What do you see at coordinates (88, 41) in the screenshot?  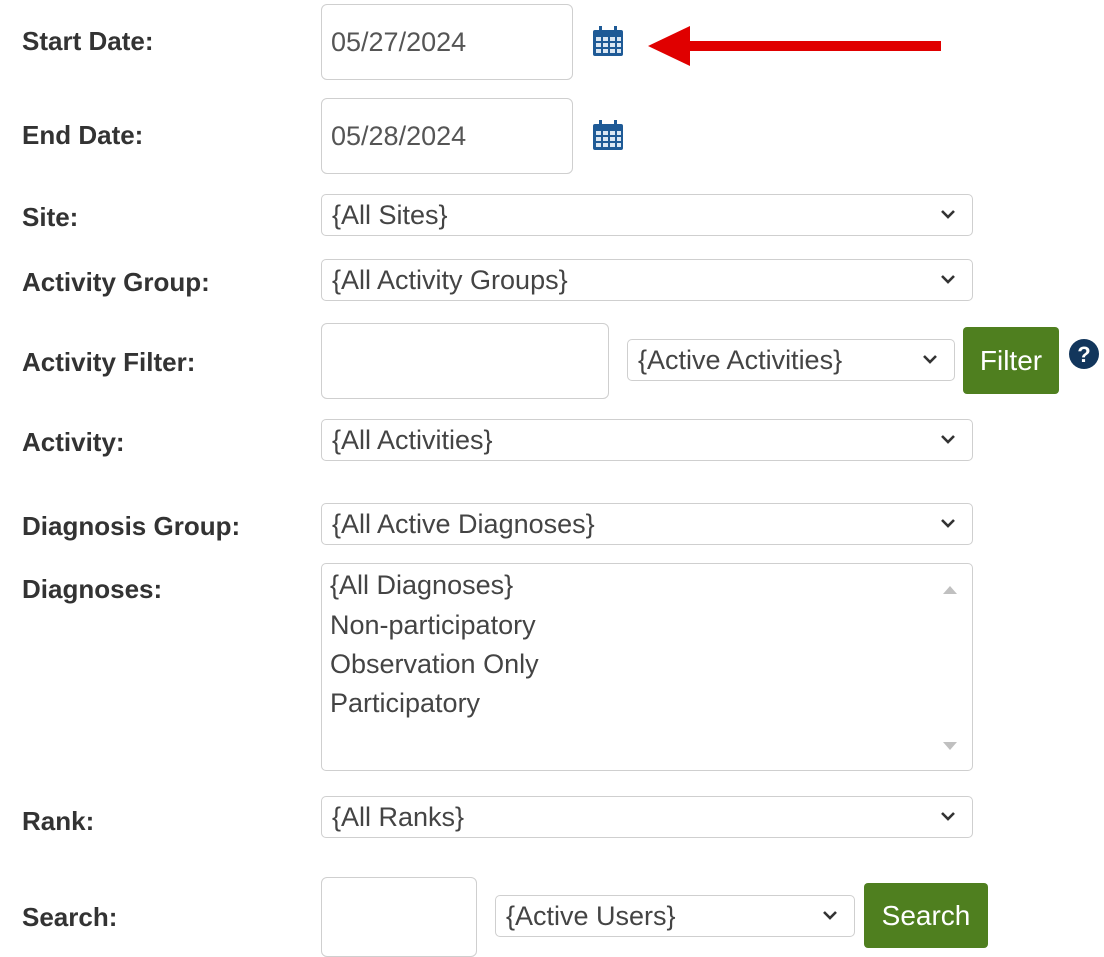 I see `start-date-label: Start Date:` at bounding box center [88, 41].